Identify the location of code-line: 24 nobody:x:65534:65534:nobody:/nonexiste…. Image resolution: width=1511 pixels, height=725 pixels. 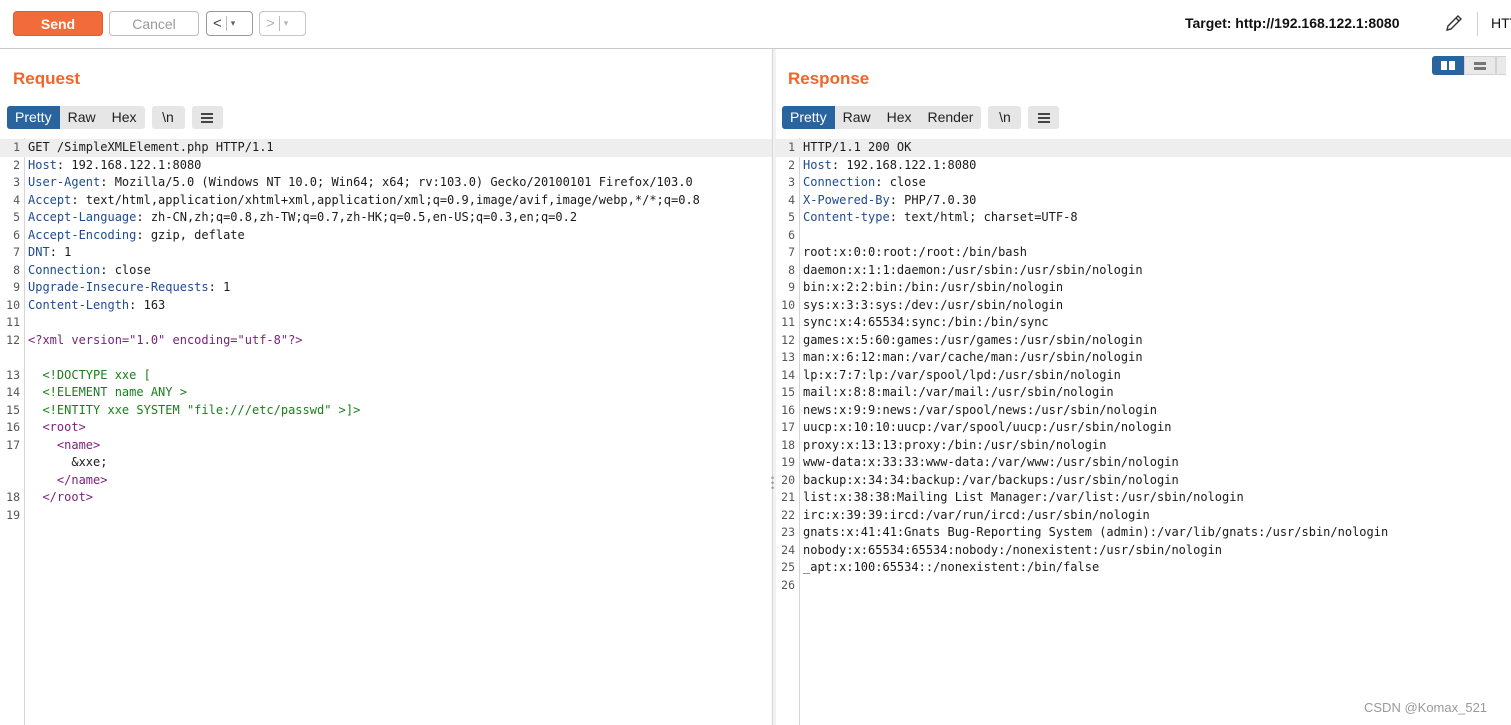
(1143, 551).